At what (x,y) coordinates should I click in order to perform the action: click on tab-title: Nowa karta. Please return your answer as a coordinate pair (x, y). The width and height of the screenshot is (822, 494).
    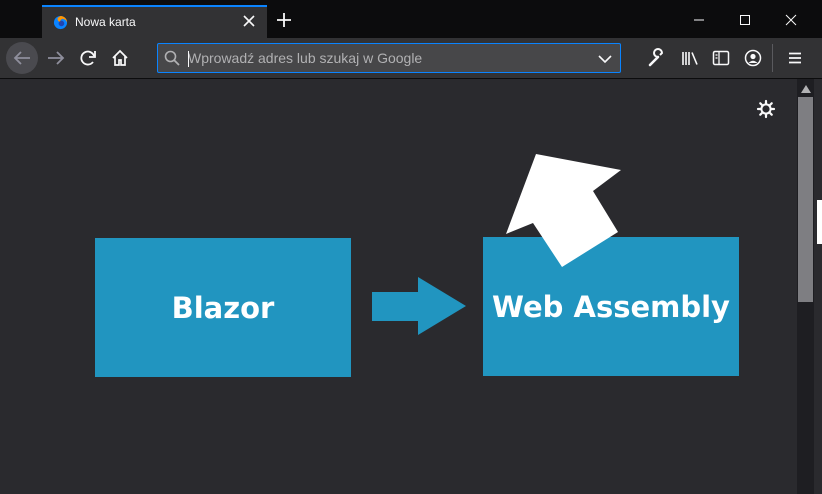
    Looking at the image, I should click on (105, 22).